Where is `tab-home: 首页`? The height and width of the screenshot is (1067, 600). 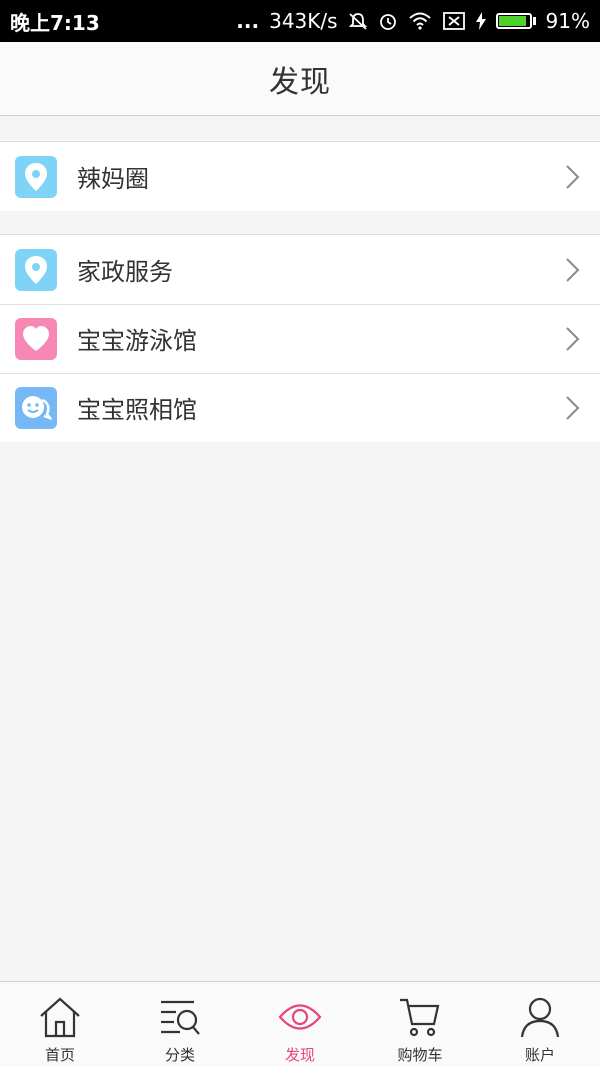 tab-home: 首页 is located at coordinates (60, 1024).